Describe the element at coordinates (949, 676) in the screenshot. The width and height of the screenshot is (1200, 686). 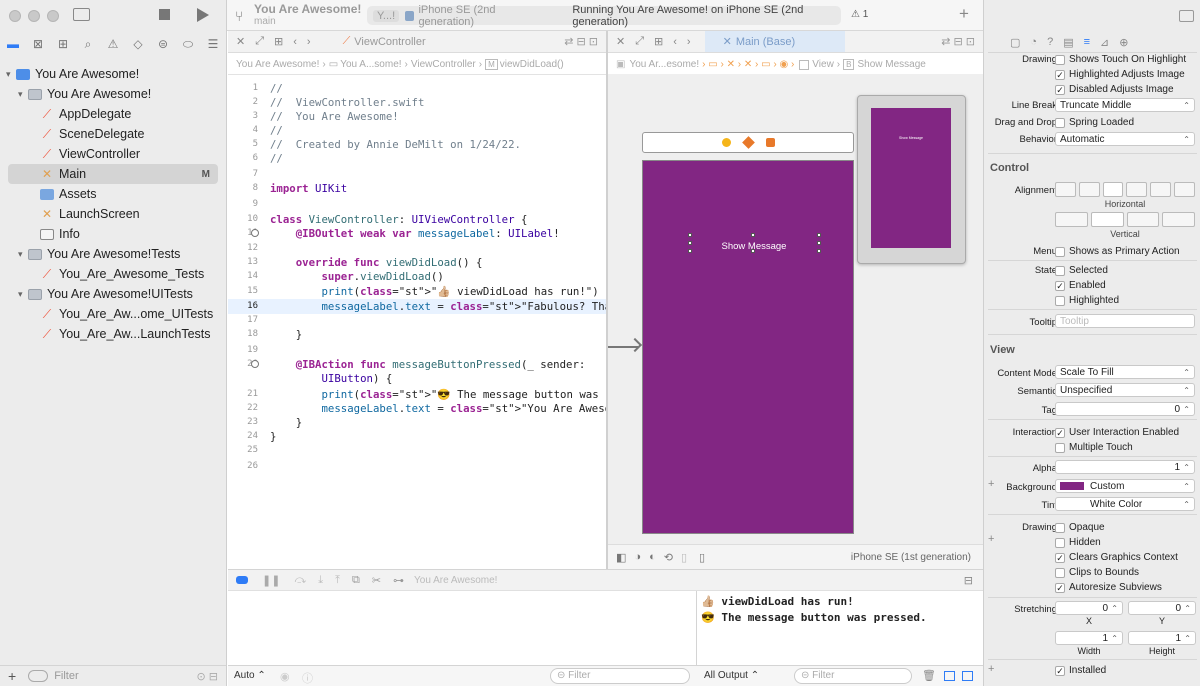
I see `show-variables-icon` at that location.